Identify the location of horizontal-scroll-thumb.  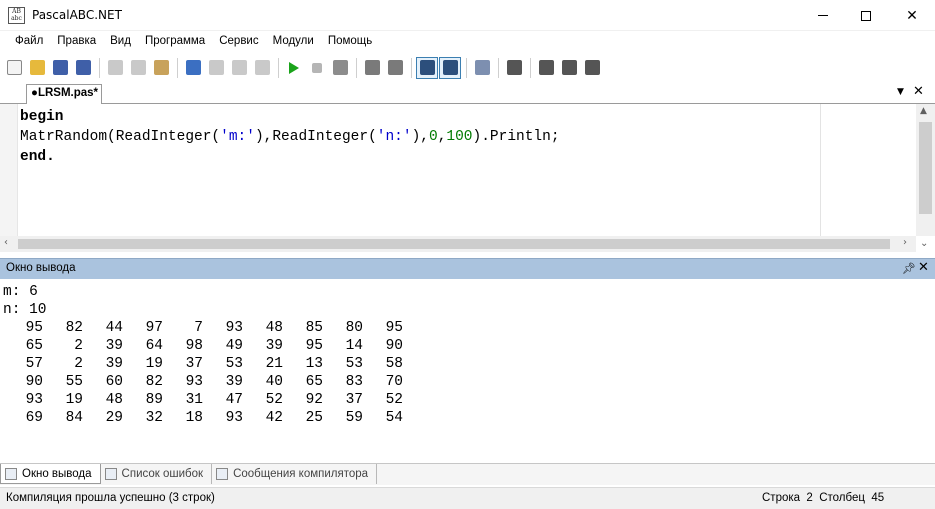
(454, 244).